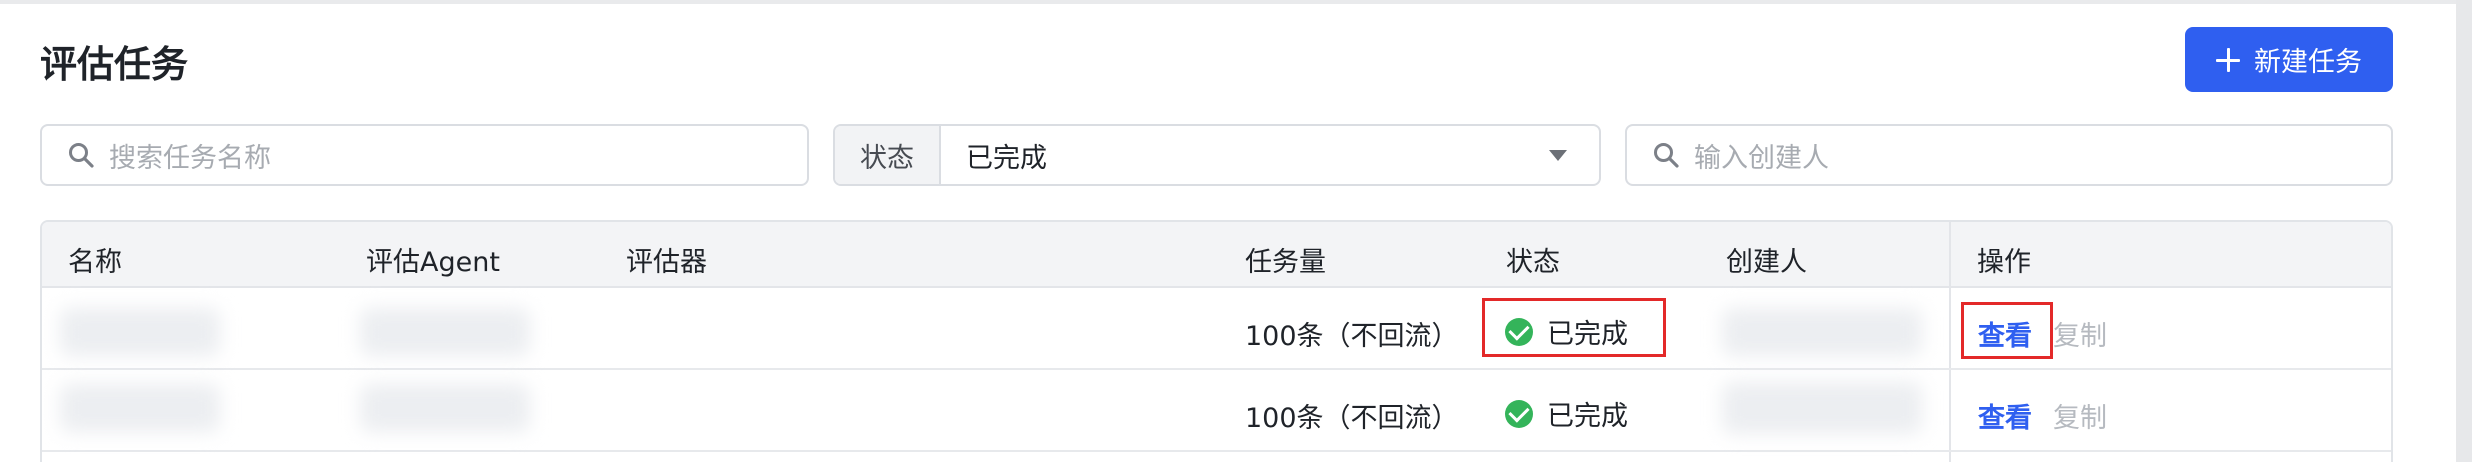 This screenshot has width=2472, height=462. I want to click on status-select-label: 状态, so click(888, 155).